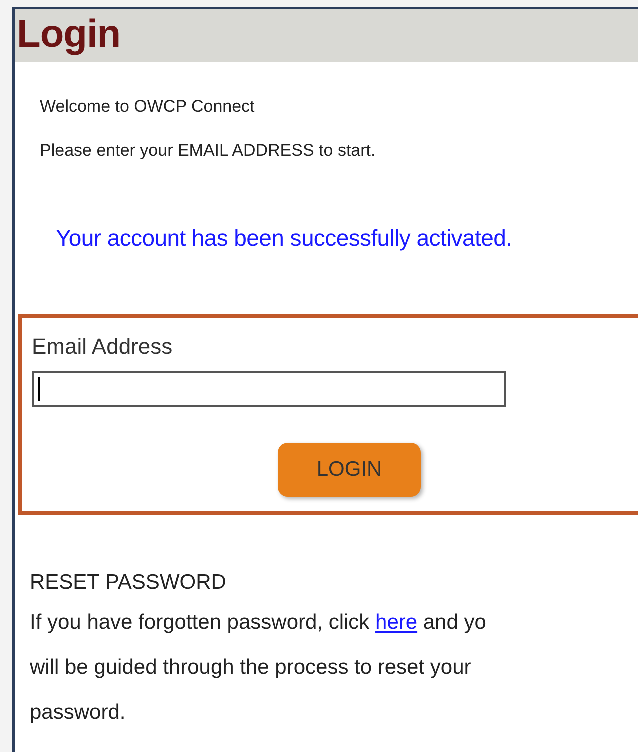 The width and height of the screenshot is (638, 752). I want to click on reset-instructions: If you have forgotten password, click here and yo will be guided through the process to reset your password., so click(258, 668).